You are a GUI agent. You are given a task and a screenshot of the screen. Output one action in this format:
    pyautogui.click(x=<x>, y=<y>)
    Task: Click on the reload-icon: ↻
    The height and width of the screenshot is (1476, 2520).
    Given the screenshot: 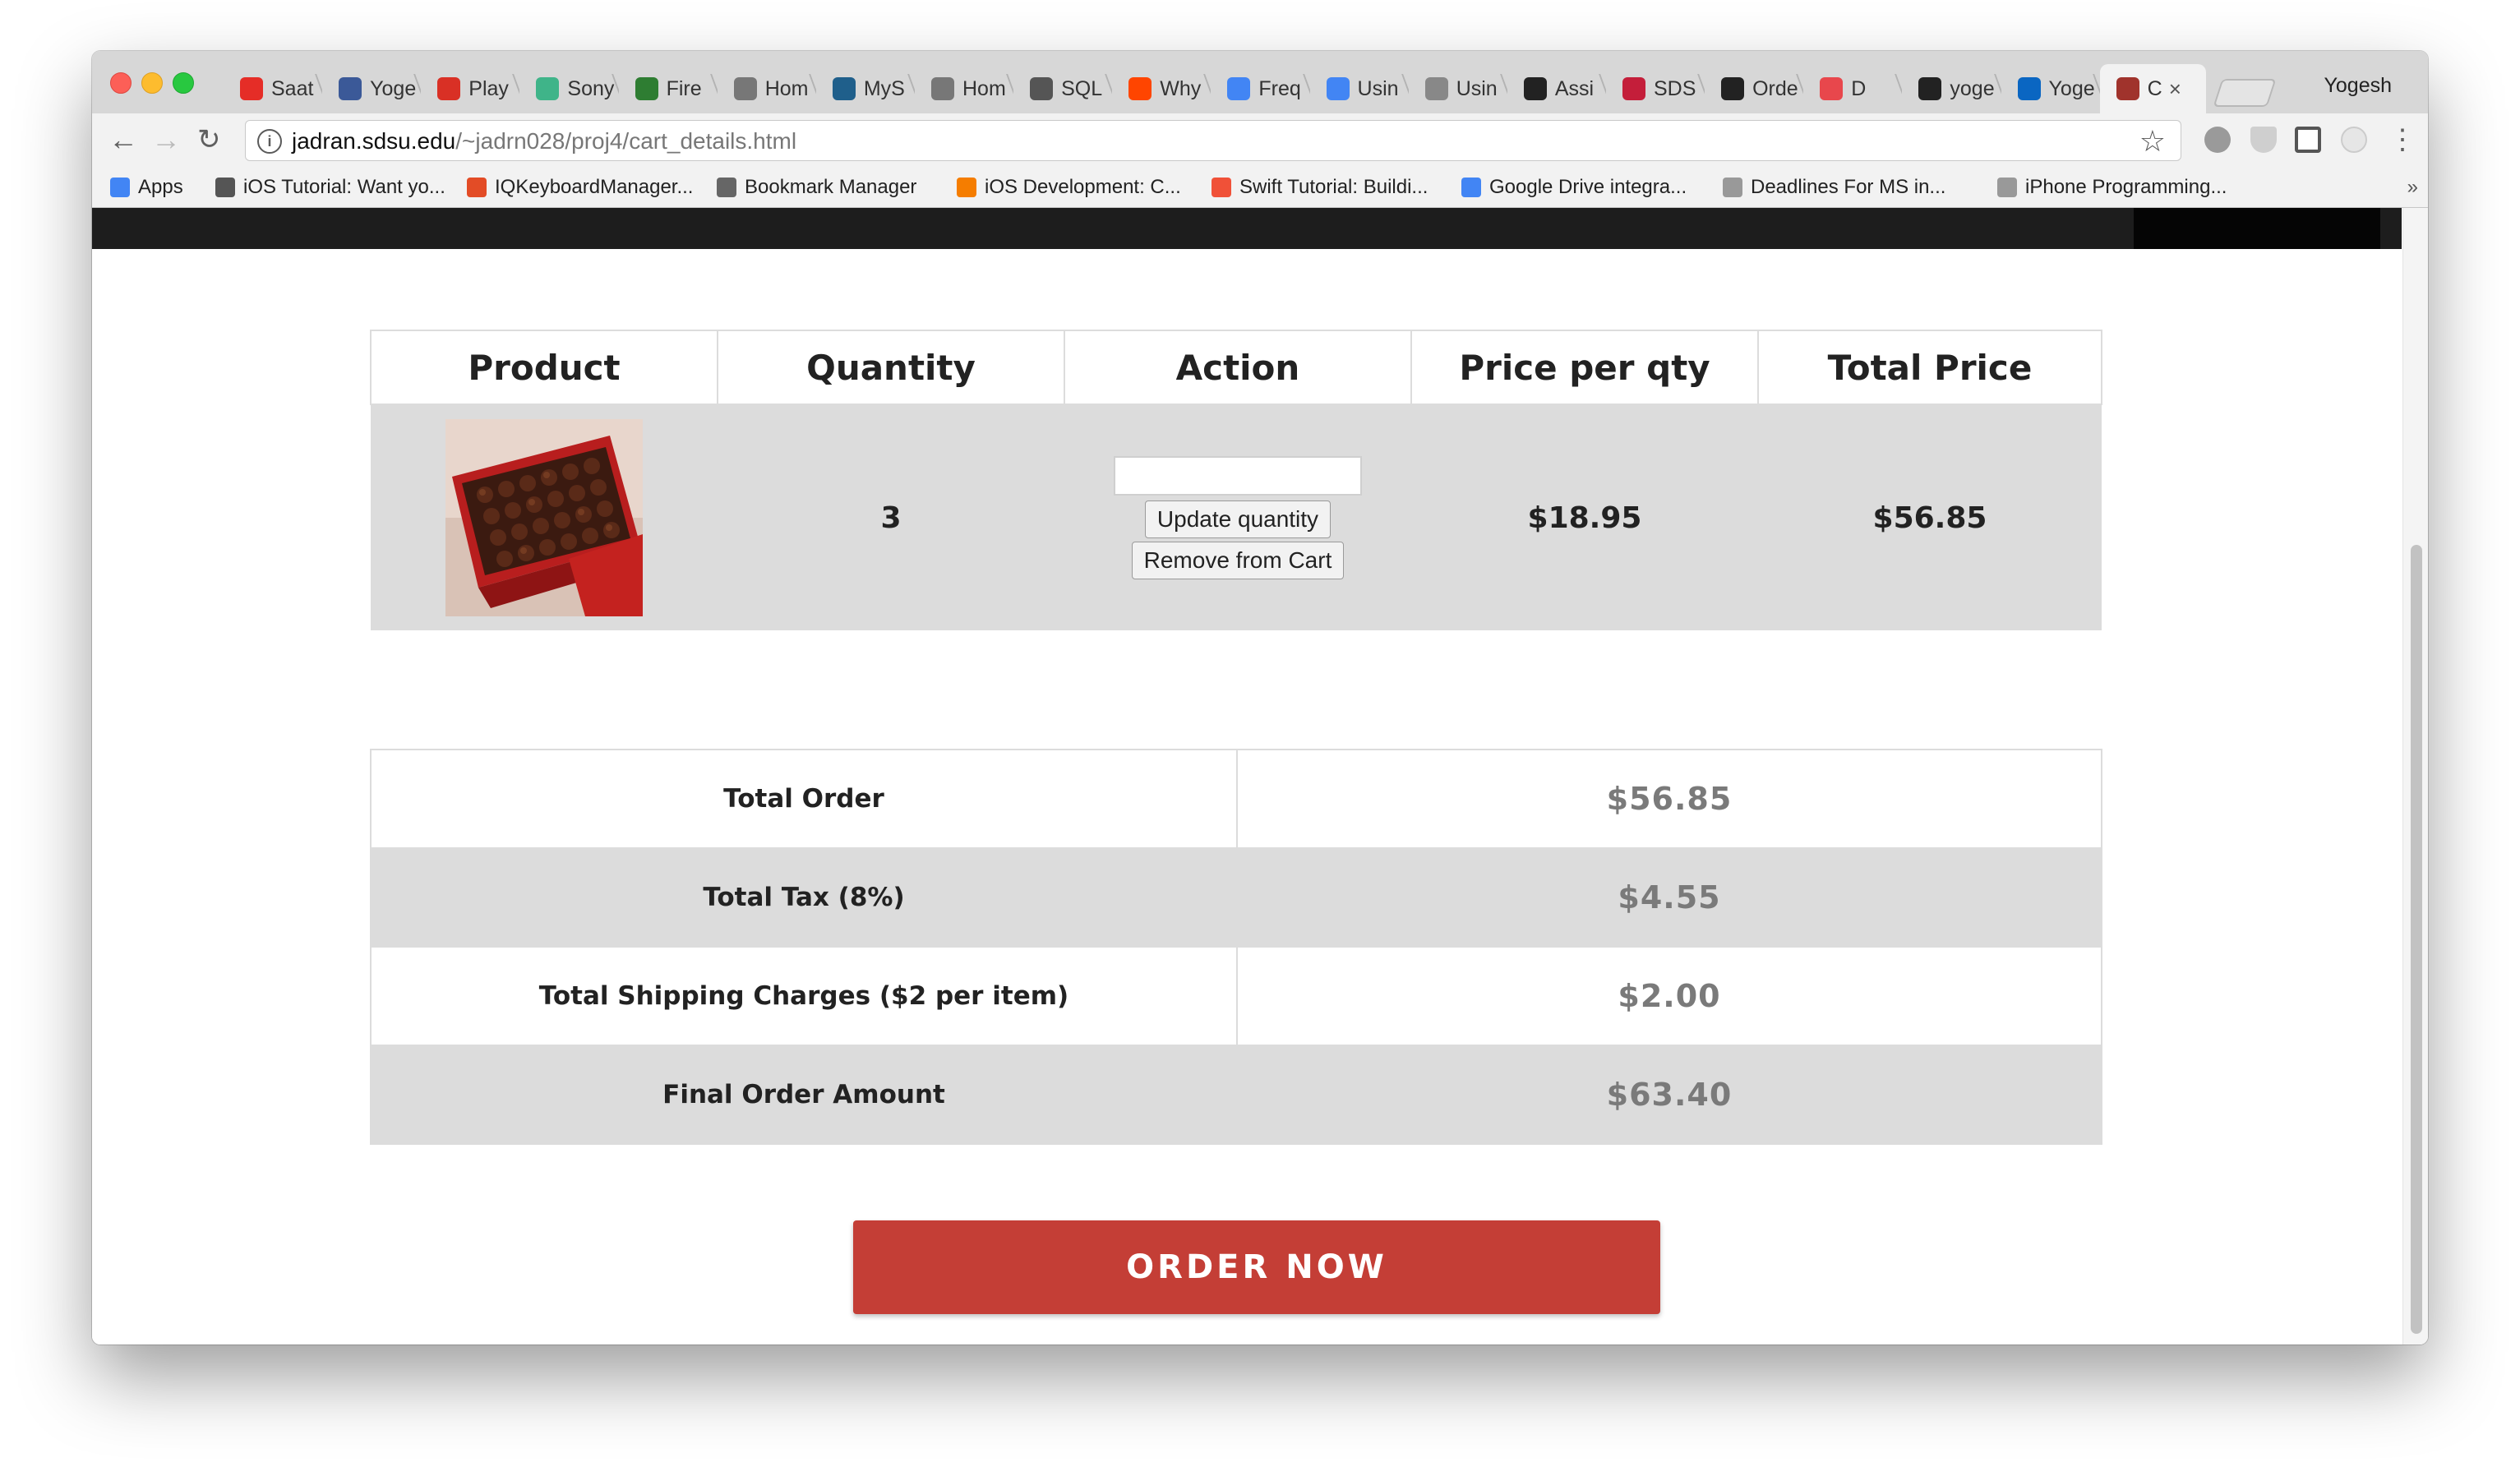 What is the action you would take?
    pyautogui.click(x=209, y=139)
    